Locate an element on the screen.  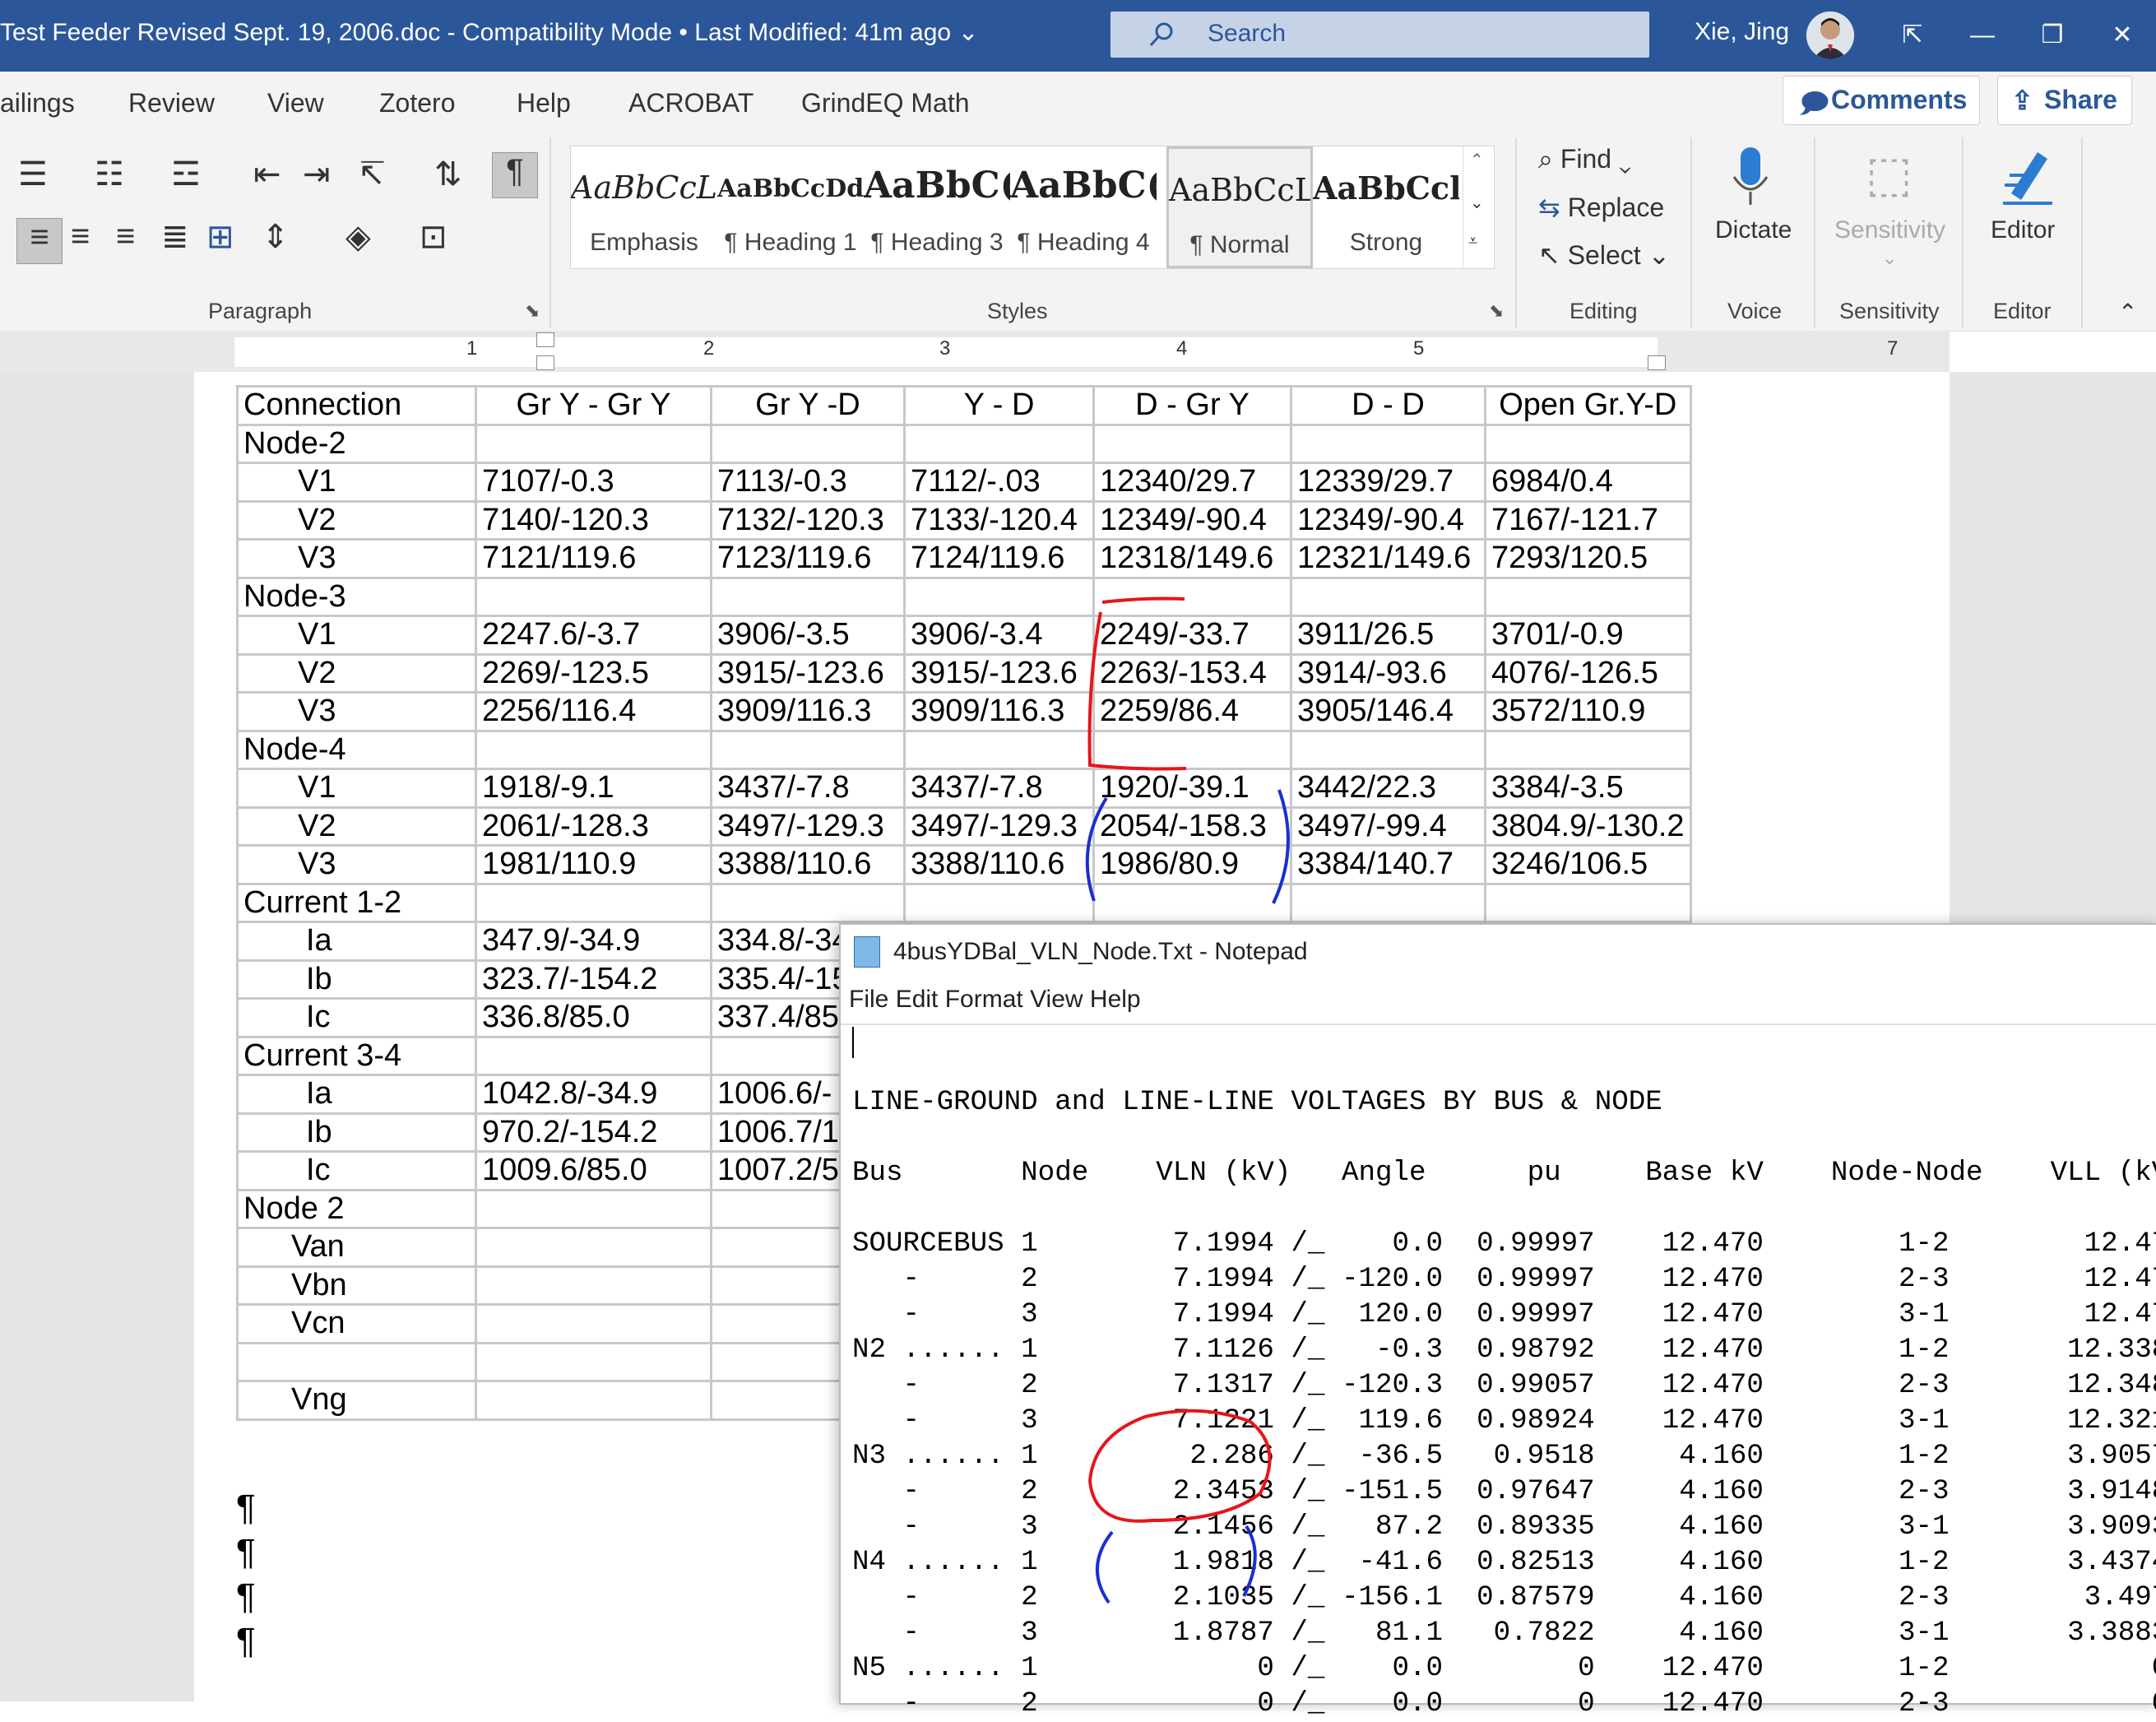
blue-ink-right-paren is located at coordinates (1250, 1561).